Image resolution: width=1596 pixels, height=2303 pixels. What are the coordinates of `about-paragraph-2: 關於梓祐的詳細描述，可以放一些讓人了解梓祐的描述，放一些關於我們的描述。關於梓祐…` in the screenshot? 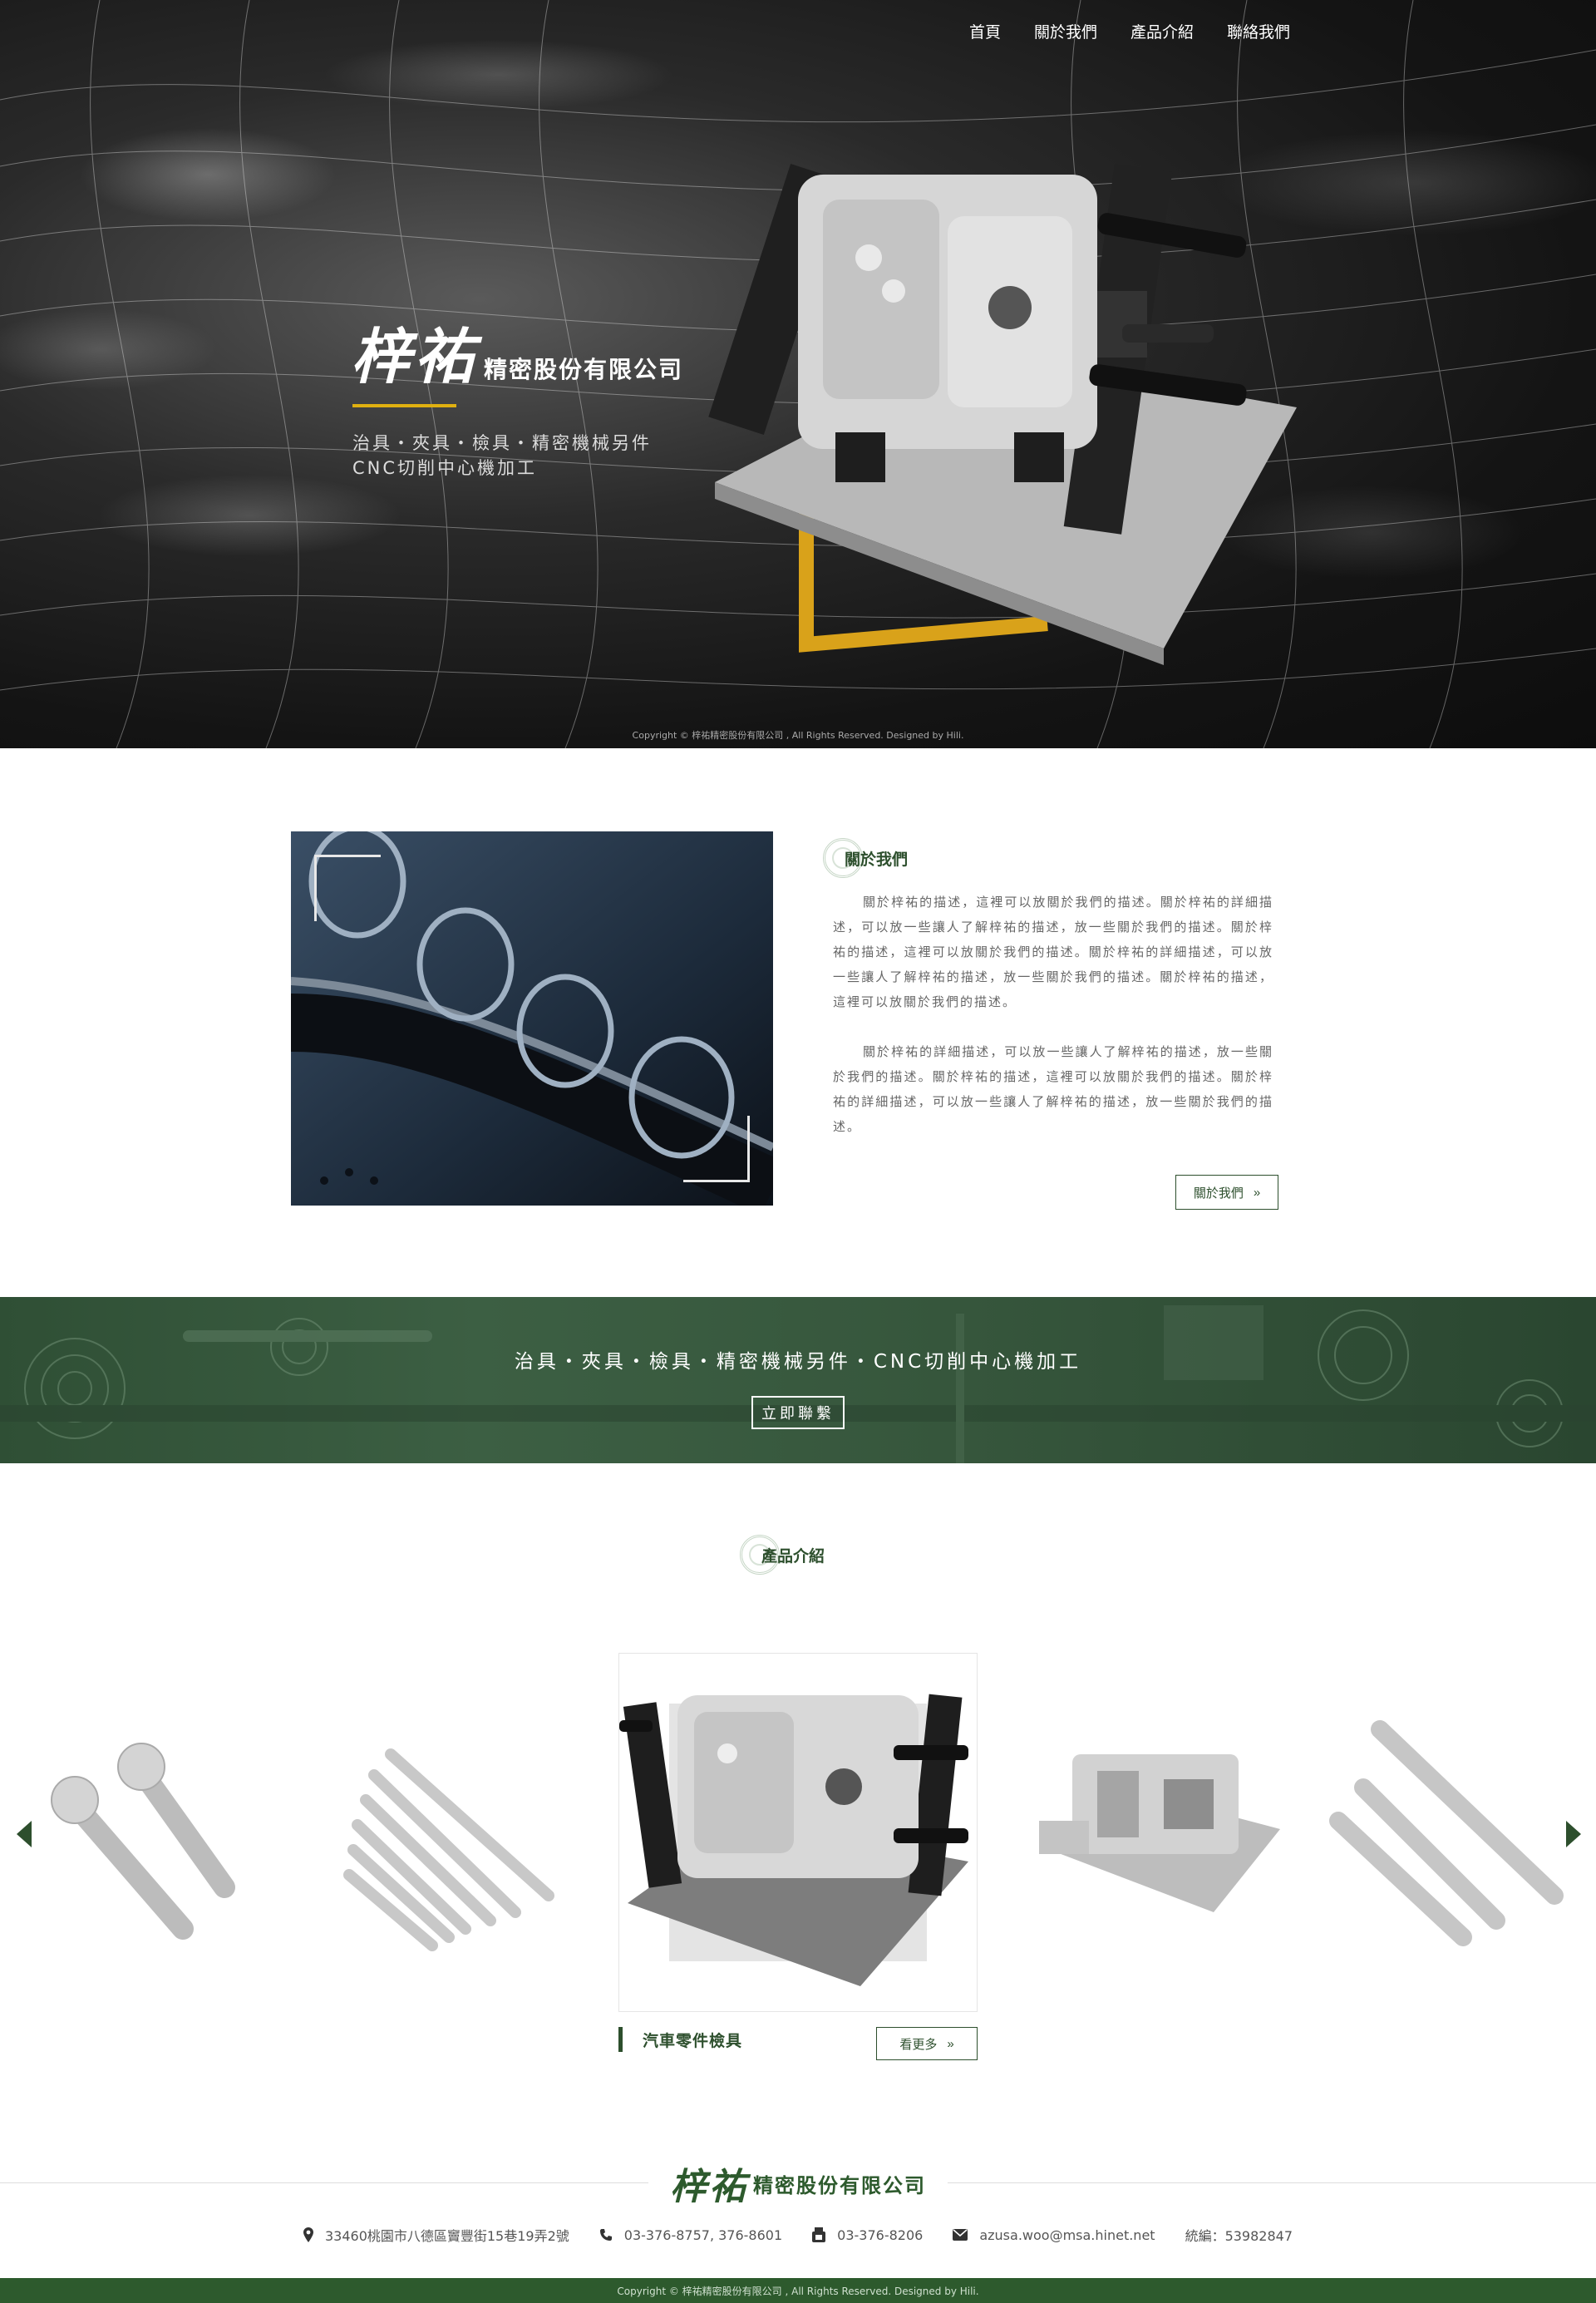 It's located at (1053, 1089).